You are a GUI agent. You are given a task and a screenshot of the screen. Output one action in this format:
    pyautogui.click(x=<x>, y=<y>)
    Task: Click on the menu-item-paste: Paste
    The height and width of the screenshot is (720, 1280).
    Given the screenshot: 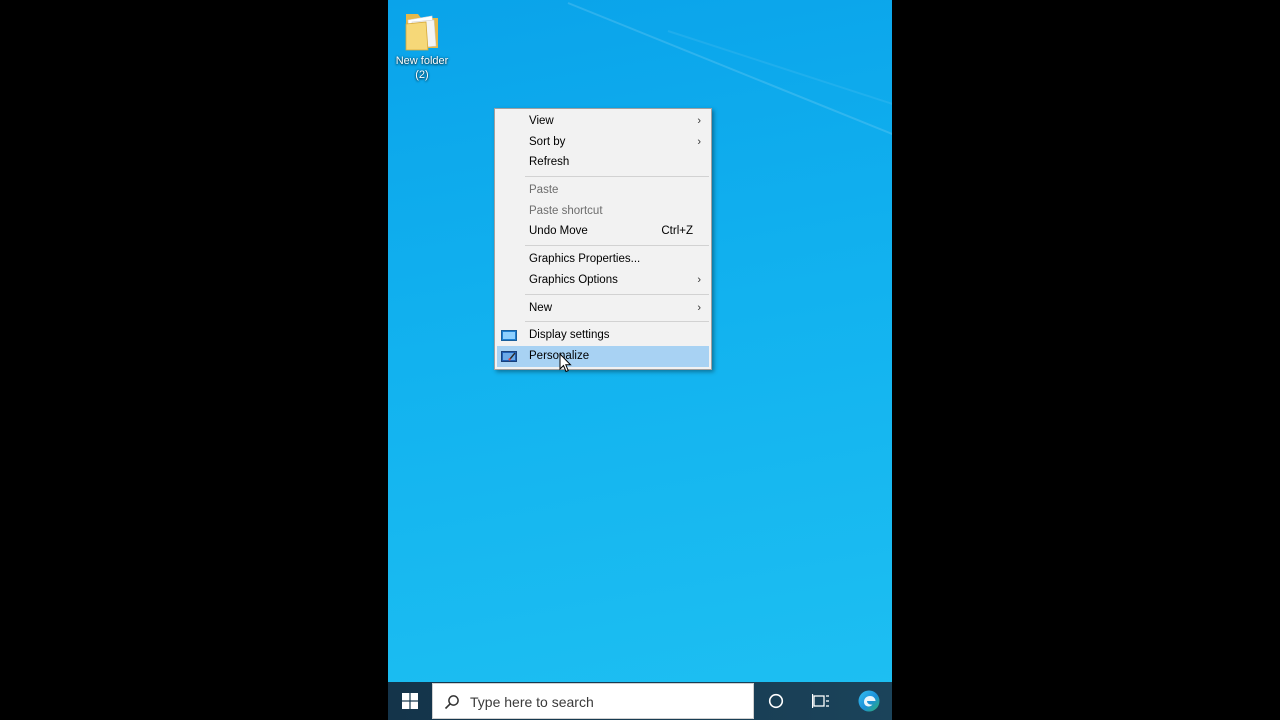 What is the action you would take?
    pyautogui.click(x=603, y=190)
    